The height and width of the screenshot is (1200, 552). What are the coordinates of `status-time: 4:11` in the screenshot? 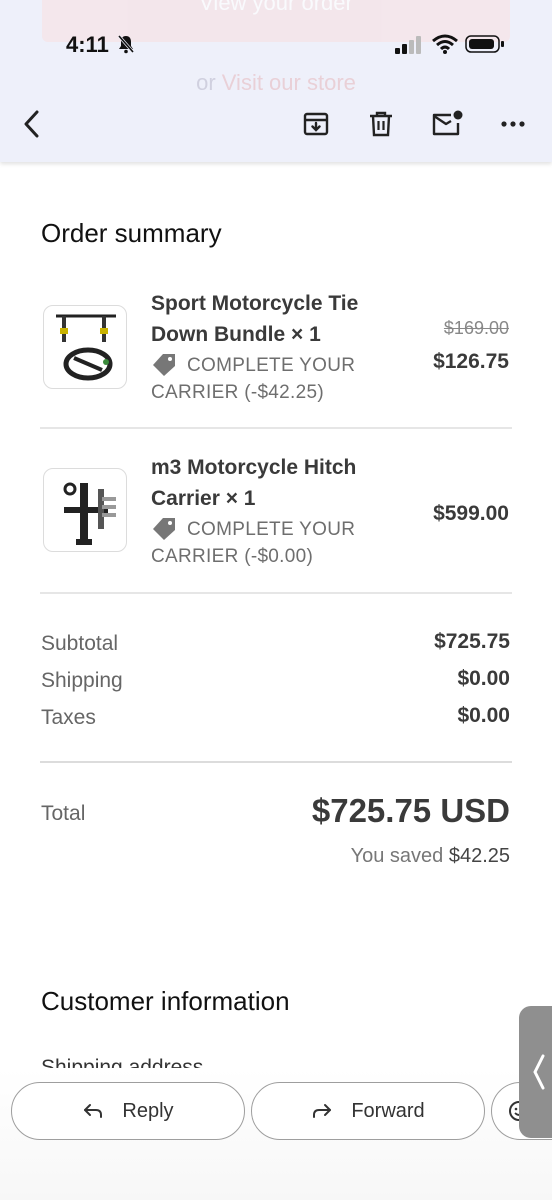 It's located at (87, 44).